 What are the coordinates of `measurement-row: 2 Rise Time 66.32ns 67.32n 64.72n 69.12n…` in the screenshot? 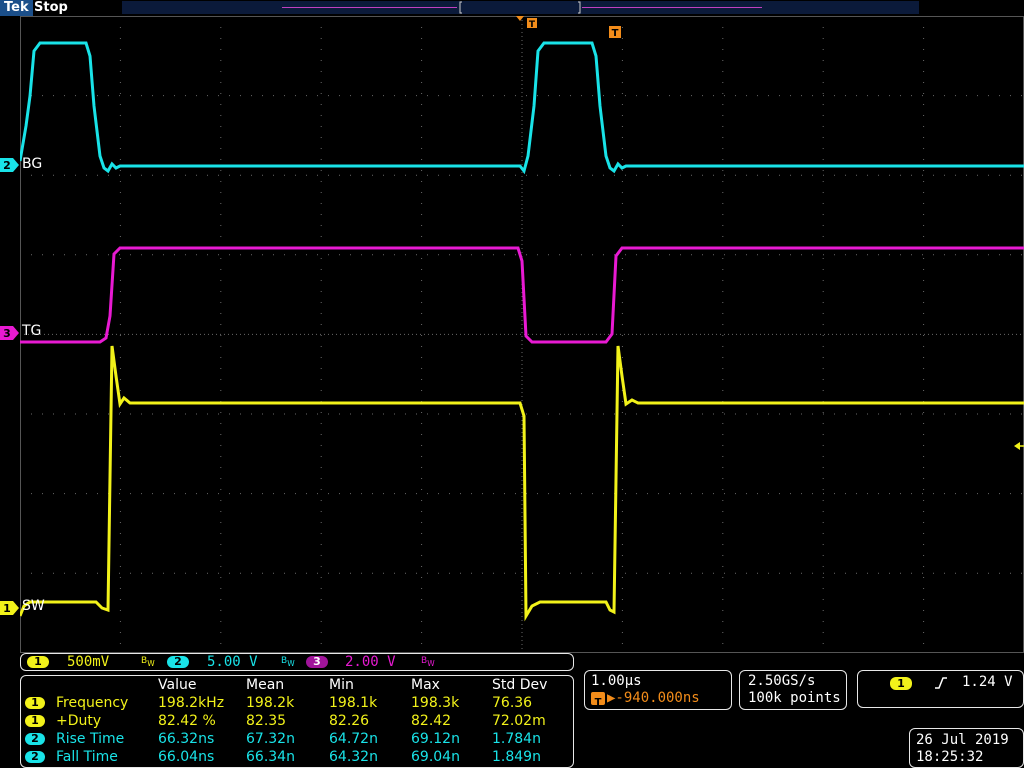 It's located at (298, 739).